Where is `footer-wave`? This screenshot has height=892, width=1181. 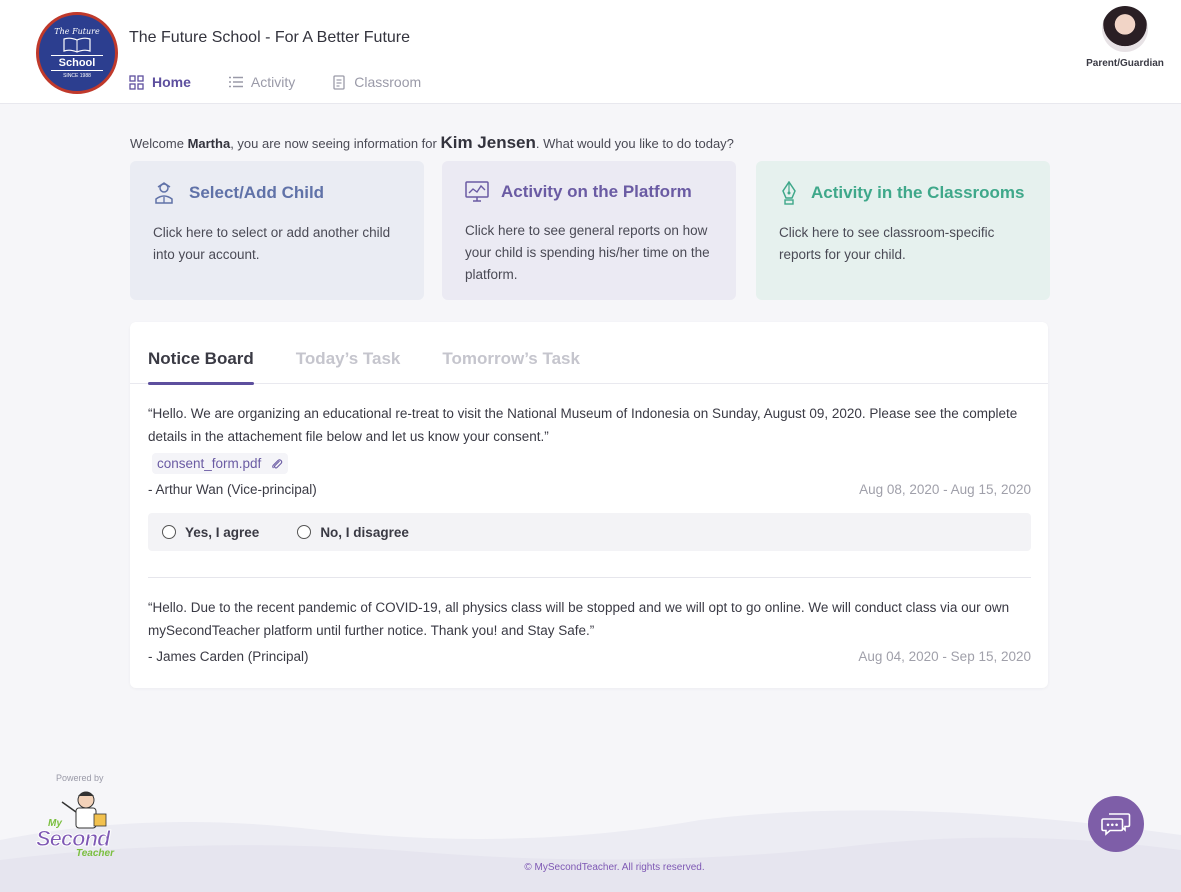
footer-wave is located at coordinates (590, 851).